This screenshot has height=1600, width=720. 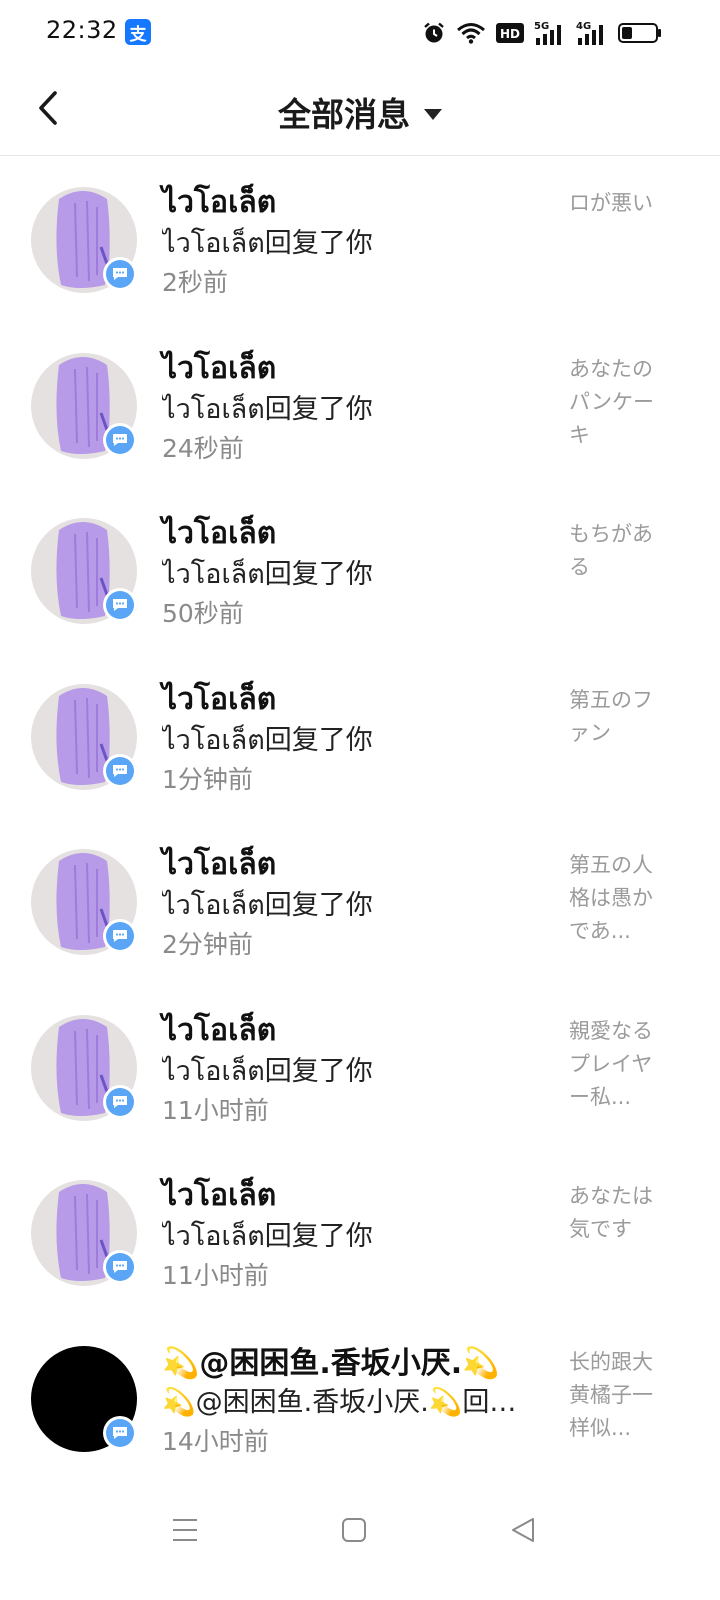 I want to click on message-item: ไวโอเล็ต ไวโอเล็ต回复了你 1分钟前 第五のファン, so click(x=360, y=737).